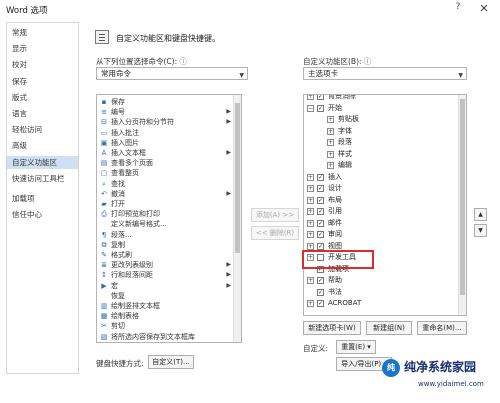  I want to click on list-item: ✎ 格式刷, so click(165, 255).